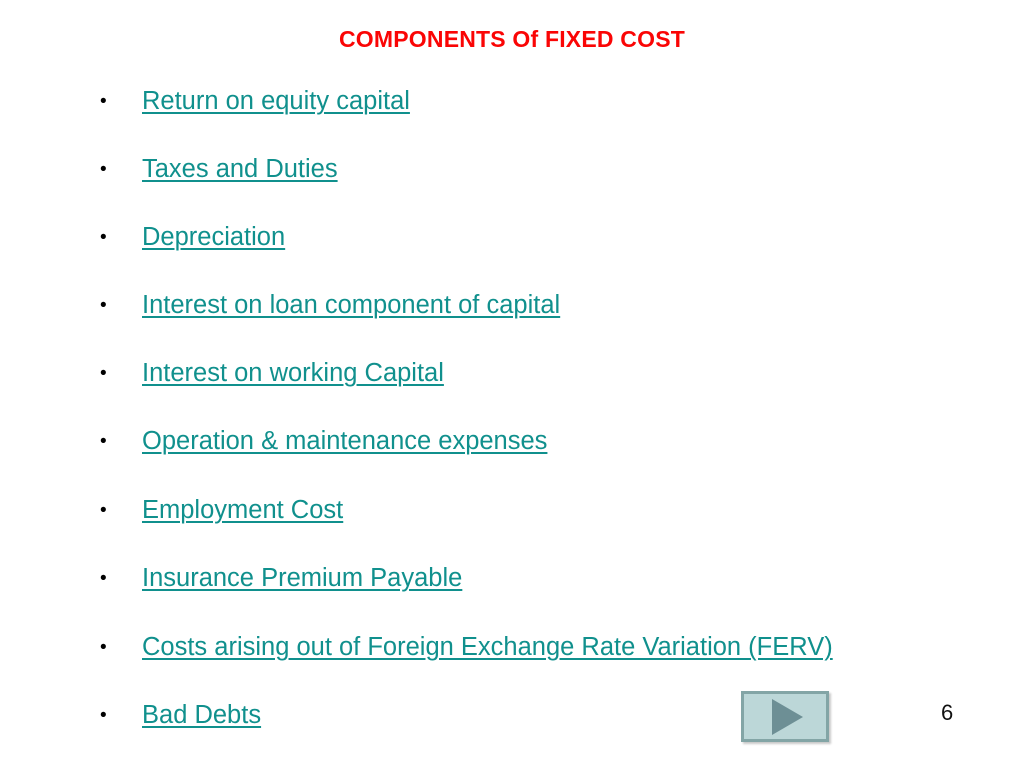 The height and width of the screenshot is (768, 1024). I want to click on list-item: • Employment Cost, so click(221, 510).